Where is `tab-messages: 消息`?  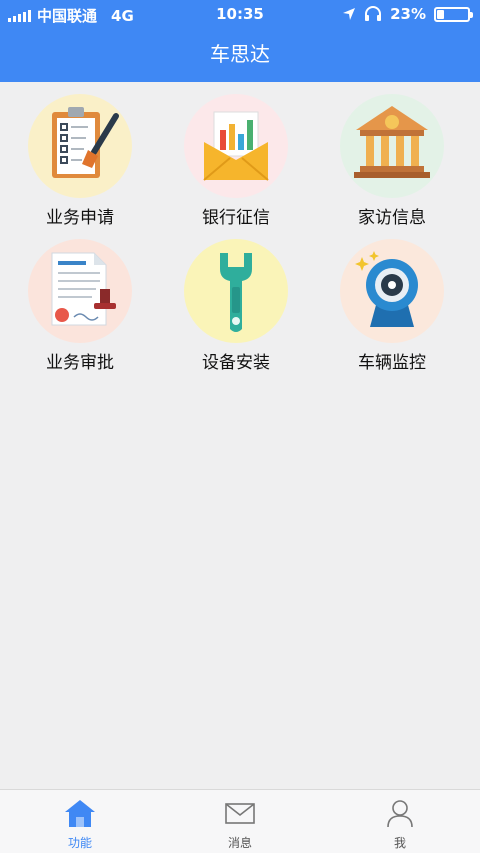 tab-messages: 消息 is located at coordinates (240, 821).